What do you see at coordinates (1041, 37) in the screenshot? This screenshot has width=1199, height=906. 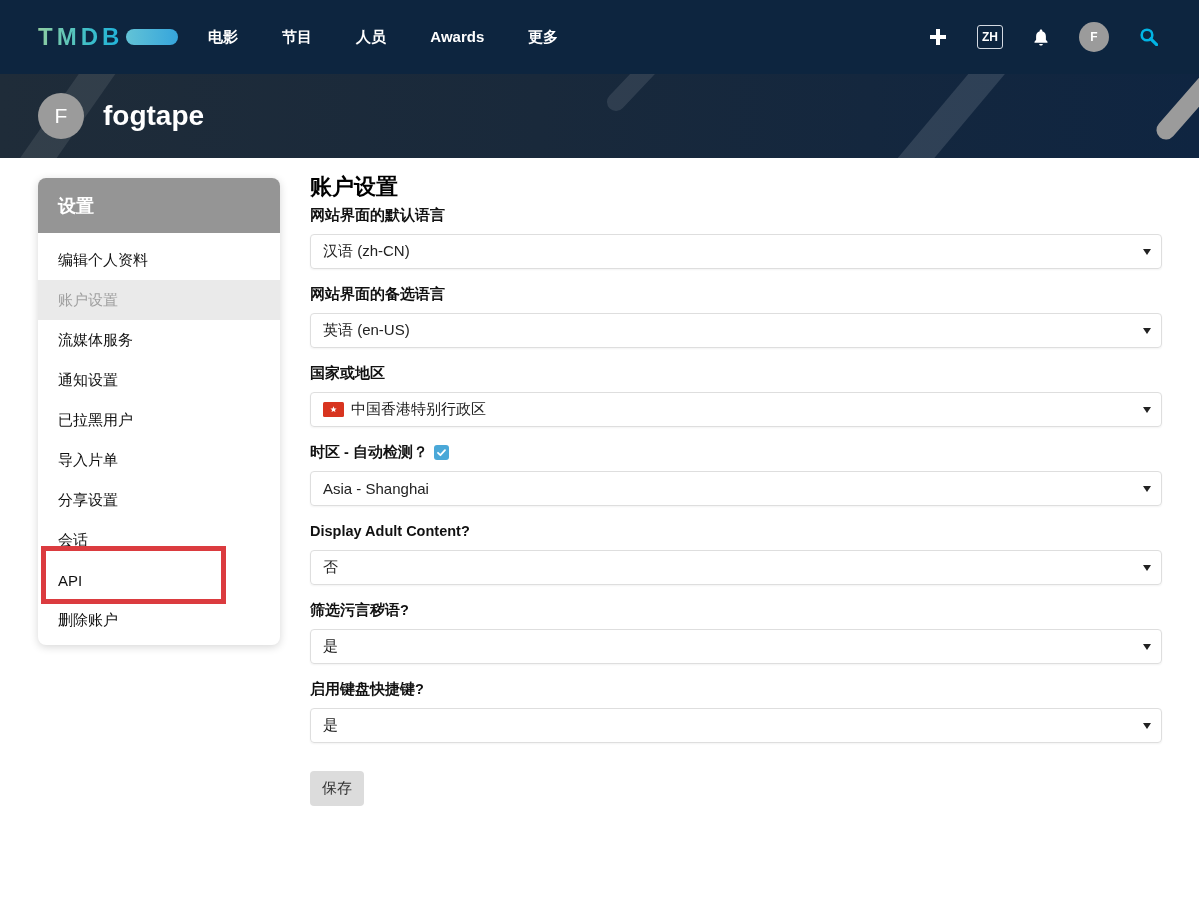 I see `bell-icon` at bounding box center [1041, 37].